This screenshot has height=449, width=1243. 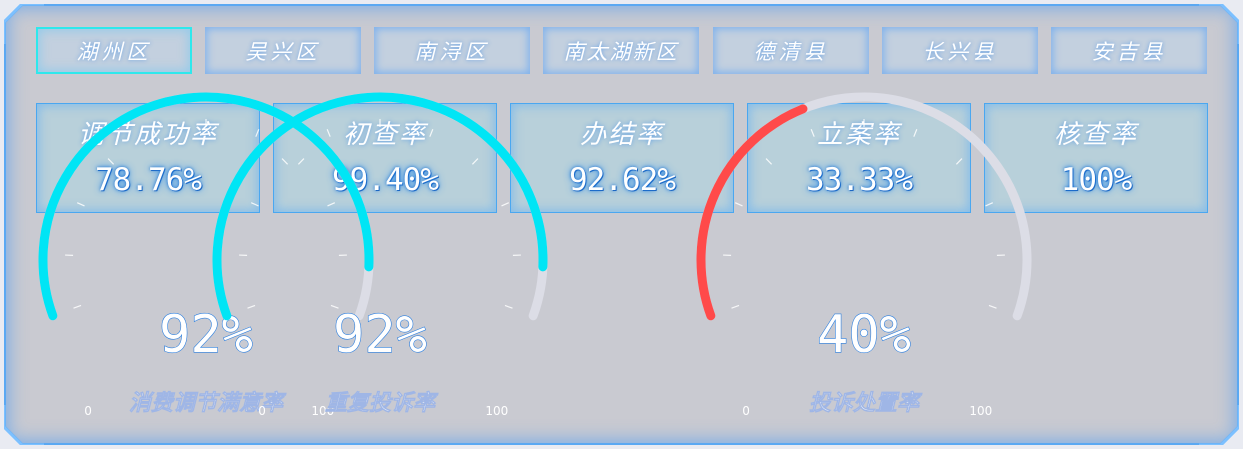 What do you see at coordinates (864, 335) in the screenshot?
I see `gauge-value-text: 40%` at bounding box center [864, 335].